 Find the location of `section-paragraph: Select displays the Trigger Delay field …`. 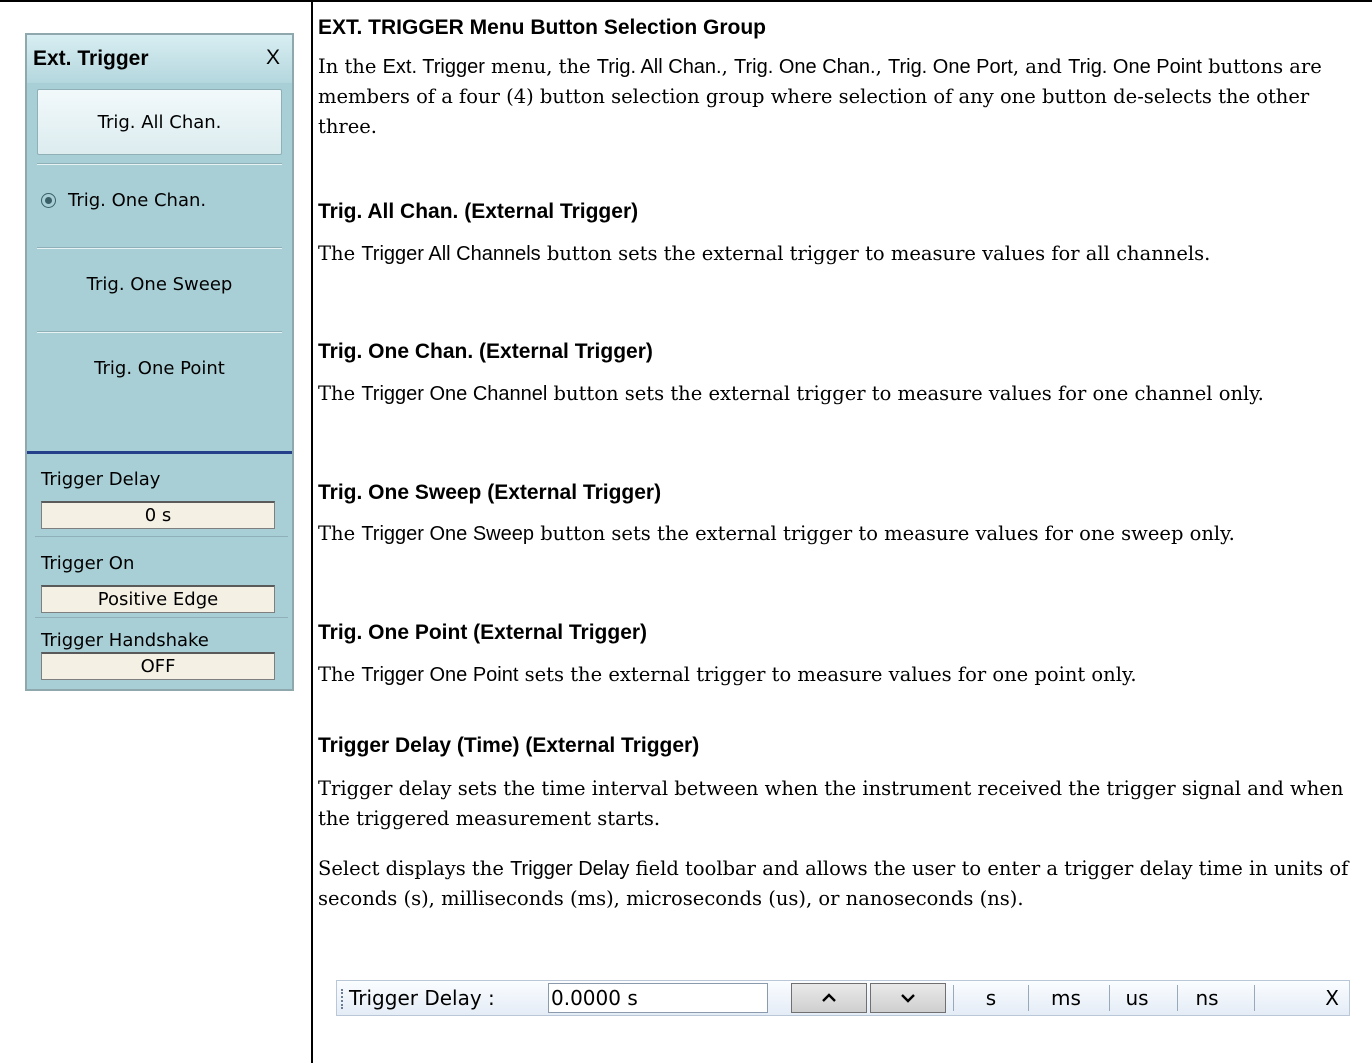

section-paragraph: Select displays the Trigger Delay field … is located at coordinates (833, 883).